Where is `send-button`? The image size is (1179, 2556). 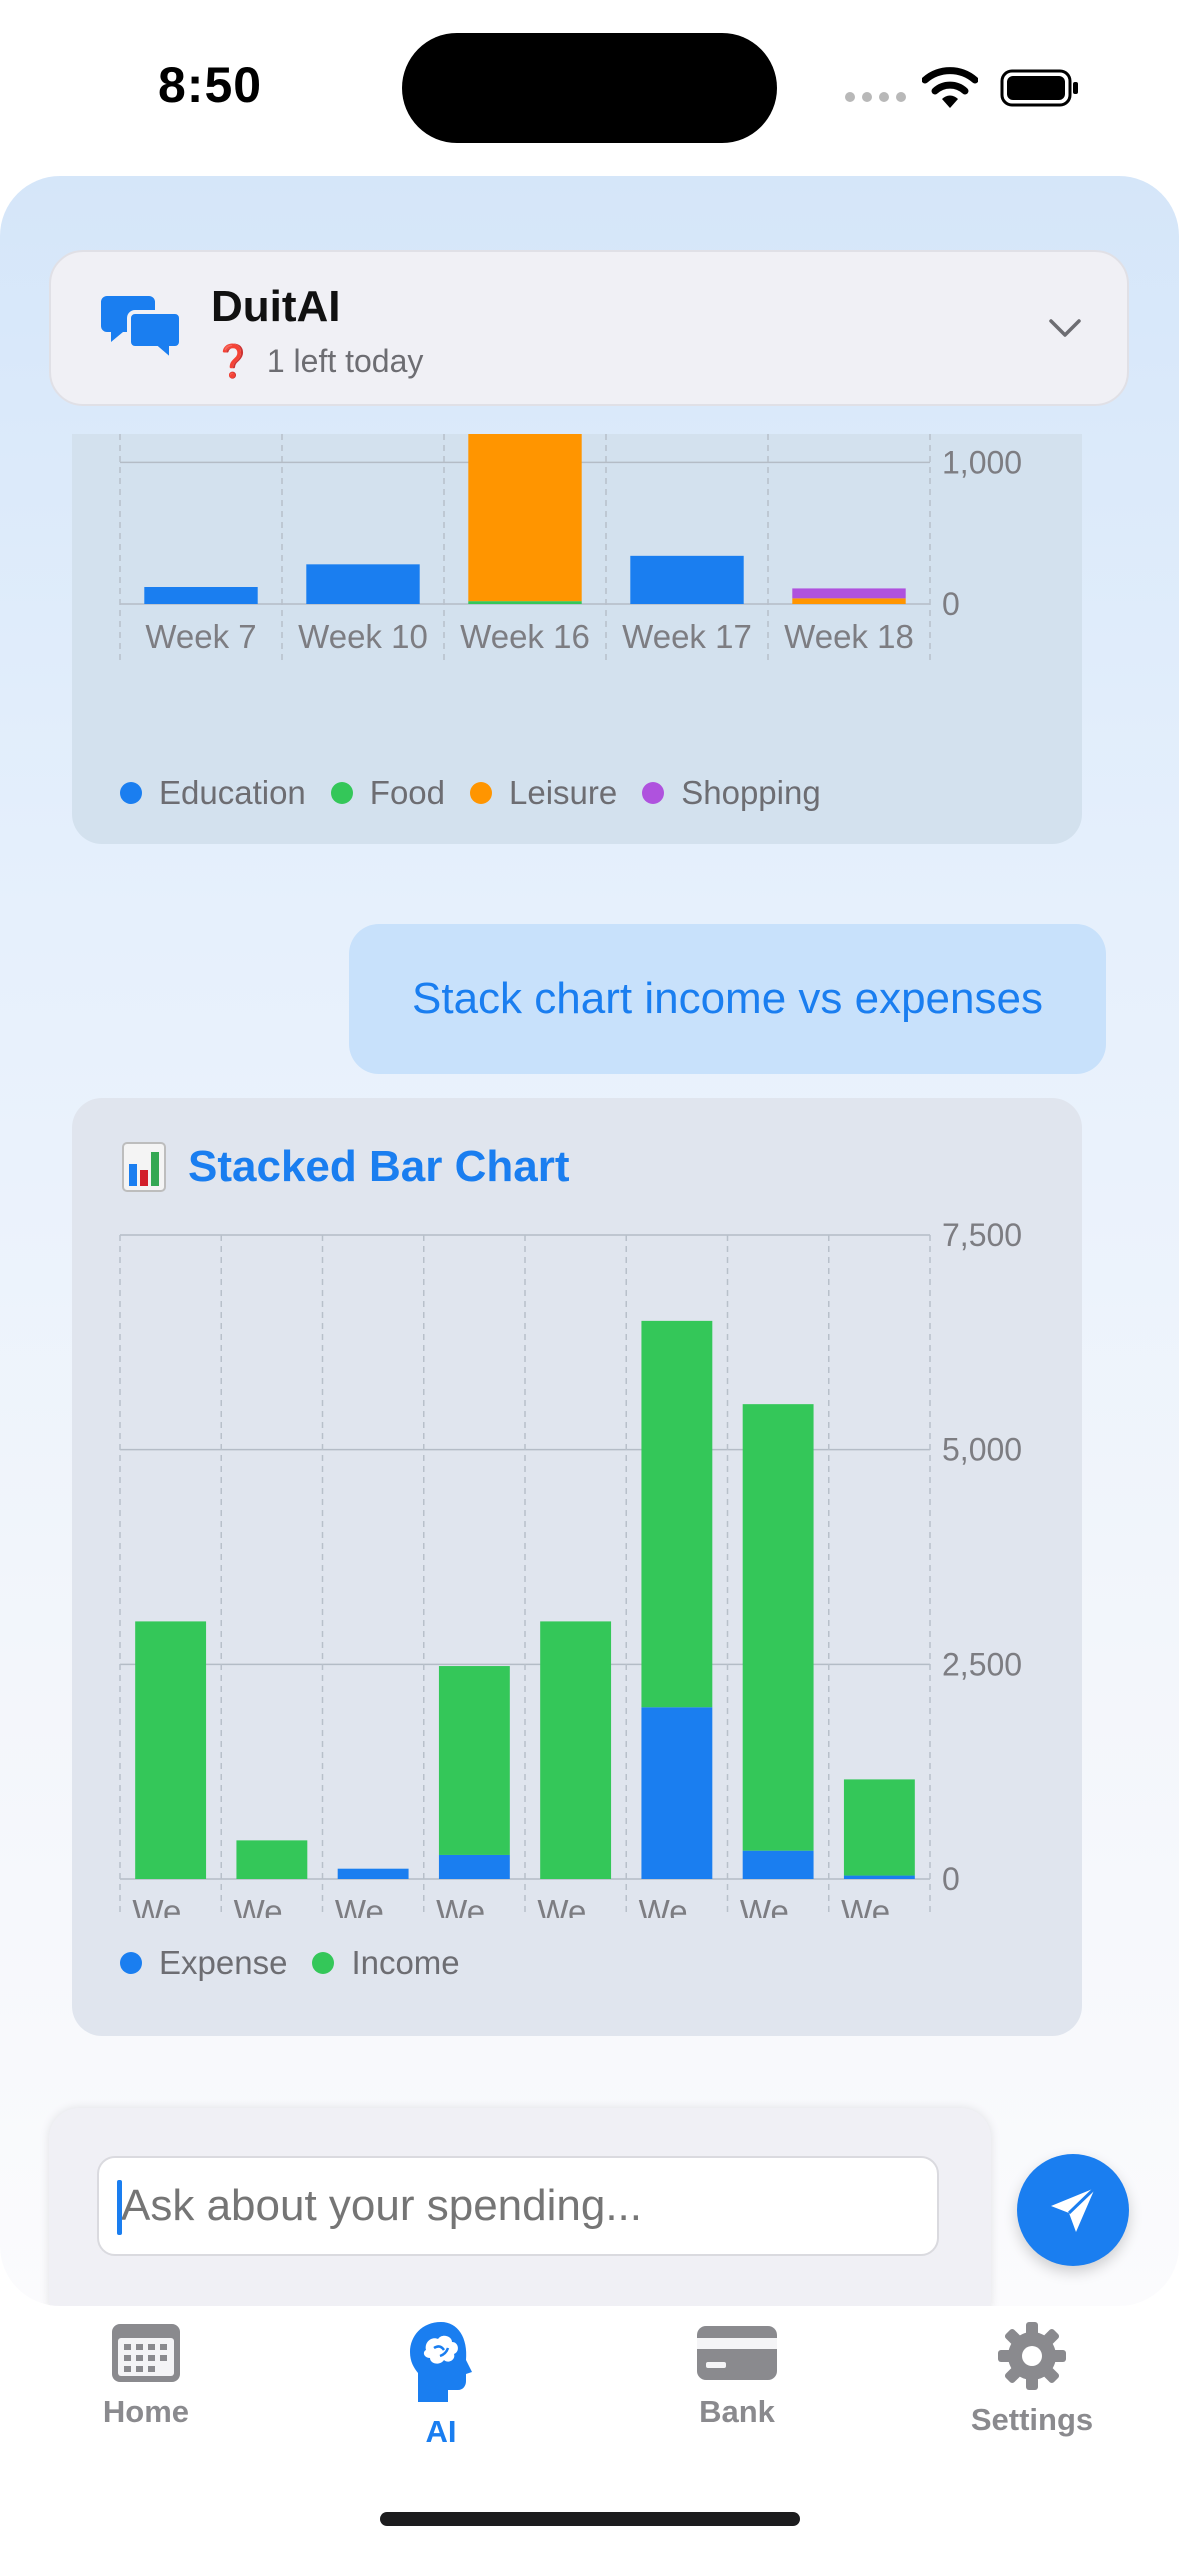 send-button is located at coordinates (1073, 2210).